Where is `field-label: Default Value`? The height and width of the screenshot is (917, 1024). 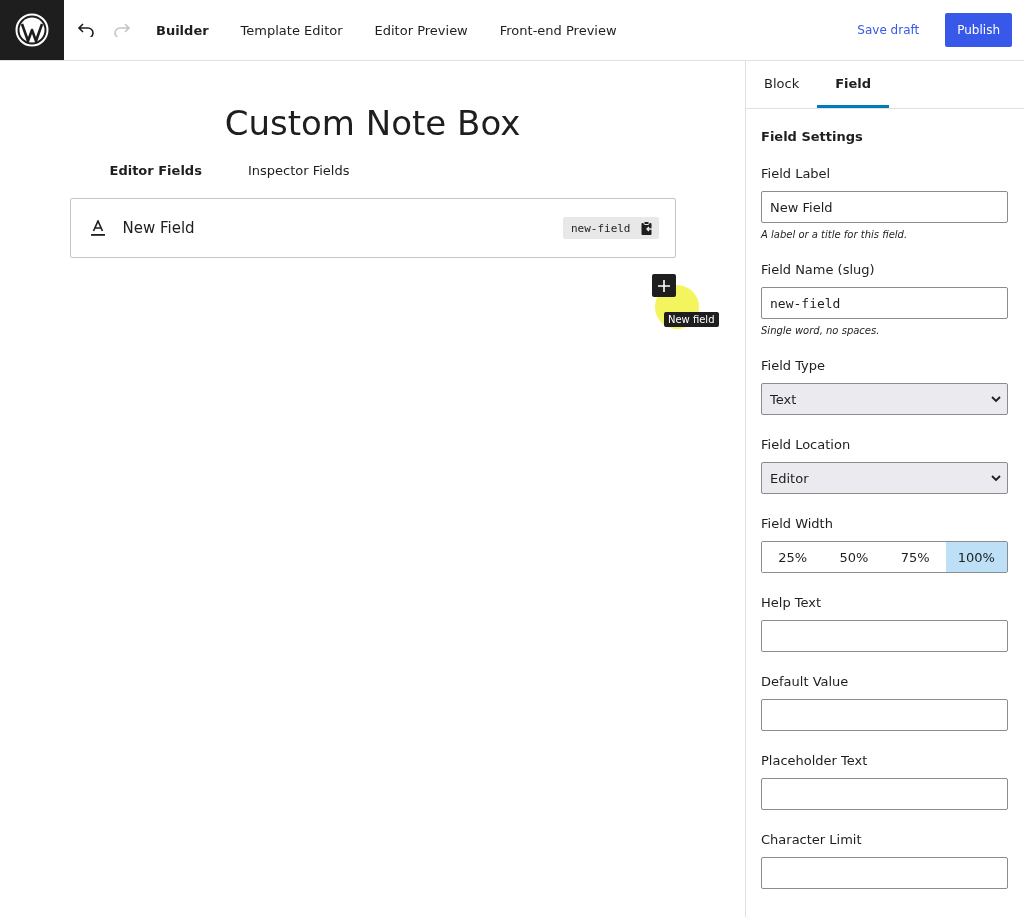
field-label: Default Value is located at coordinates (805, 681).